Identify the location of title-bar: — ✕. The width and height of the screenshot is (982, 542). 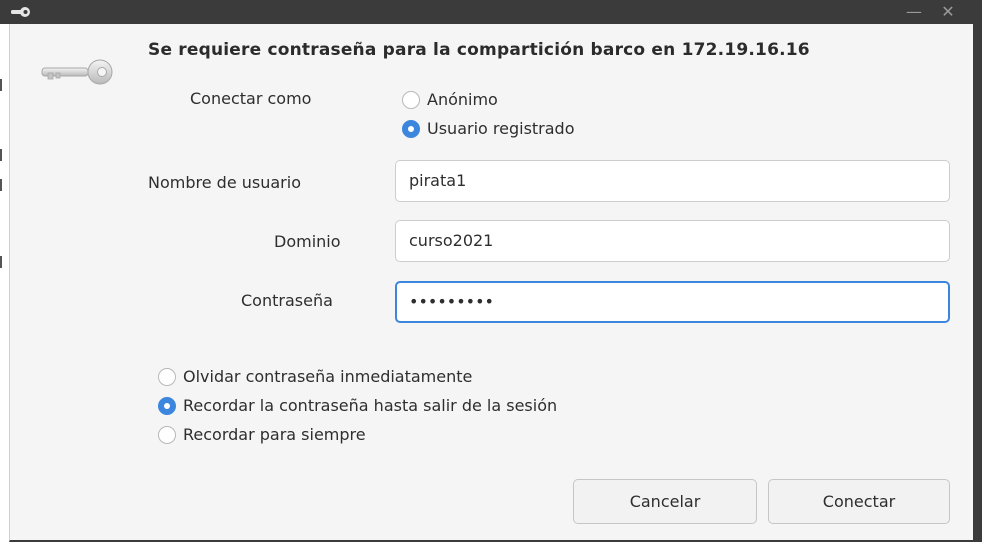
(491, 12).